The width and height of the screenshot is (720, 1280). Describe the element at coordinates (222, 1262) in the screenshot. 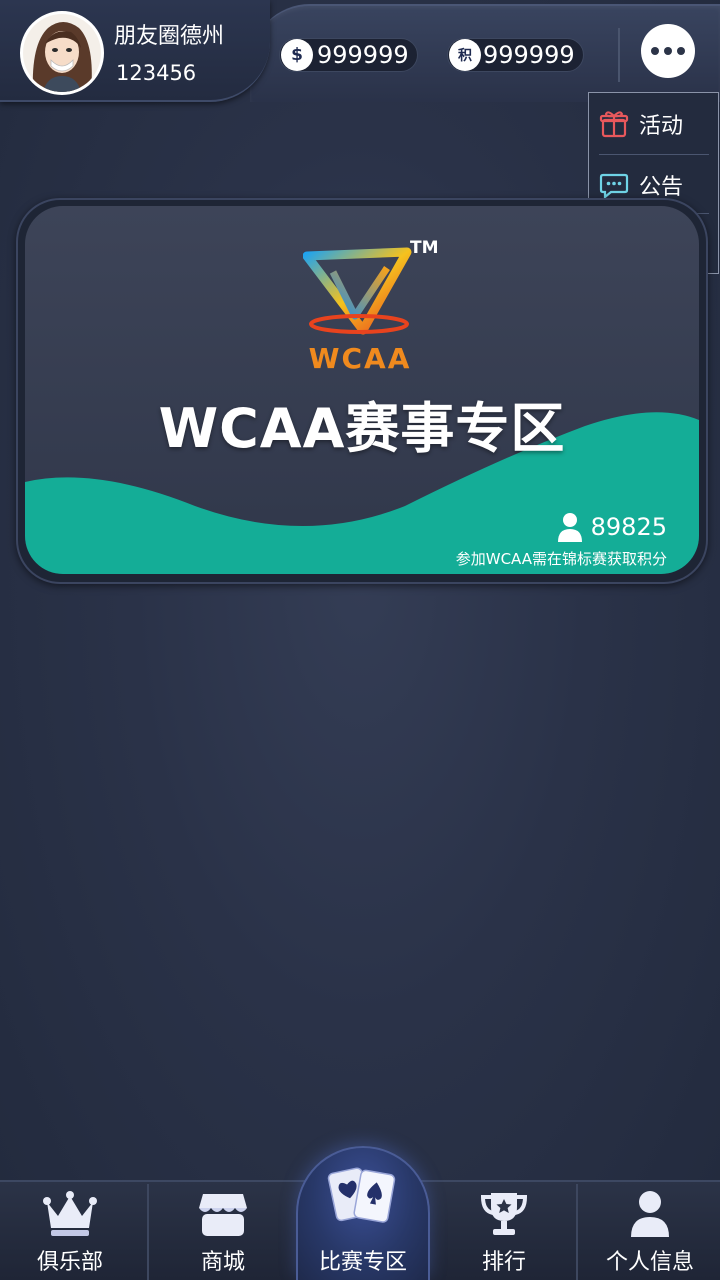

I see `nav-label: 商城` at that location.